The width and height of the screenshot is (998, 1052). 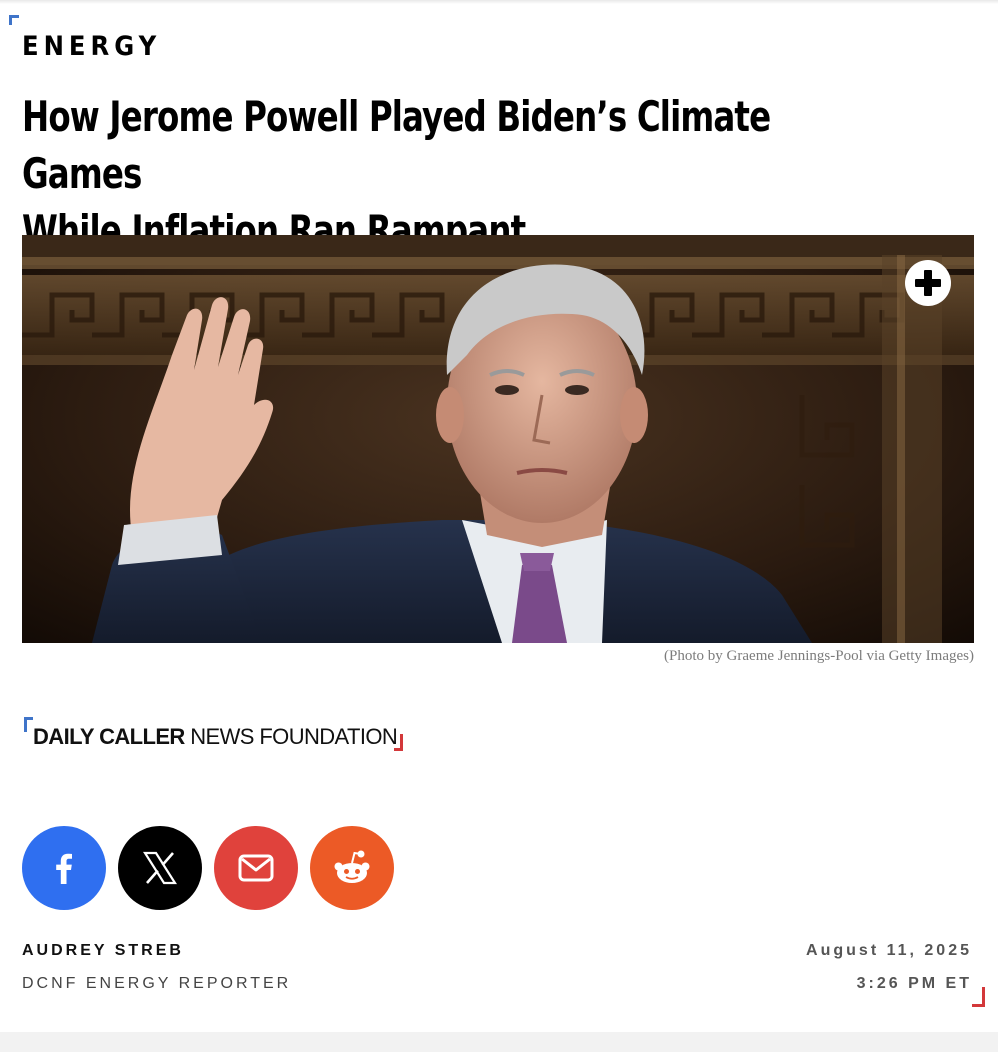 I want to click on category-label: ENERGY, so click(x=91, y=47).